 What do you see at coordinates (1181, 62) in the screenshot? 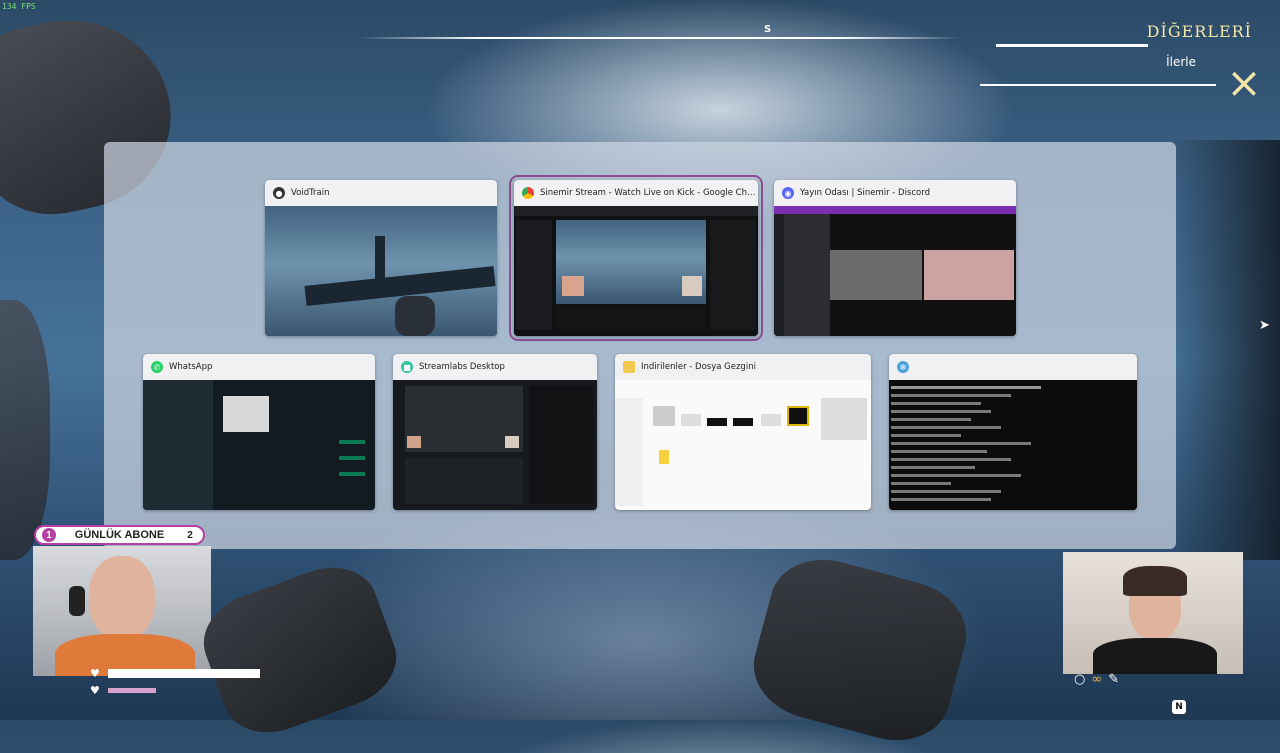
I see `objective-subtitle: İlerle` at bounding box center [1181, 62].